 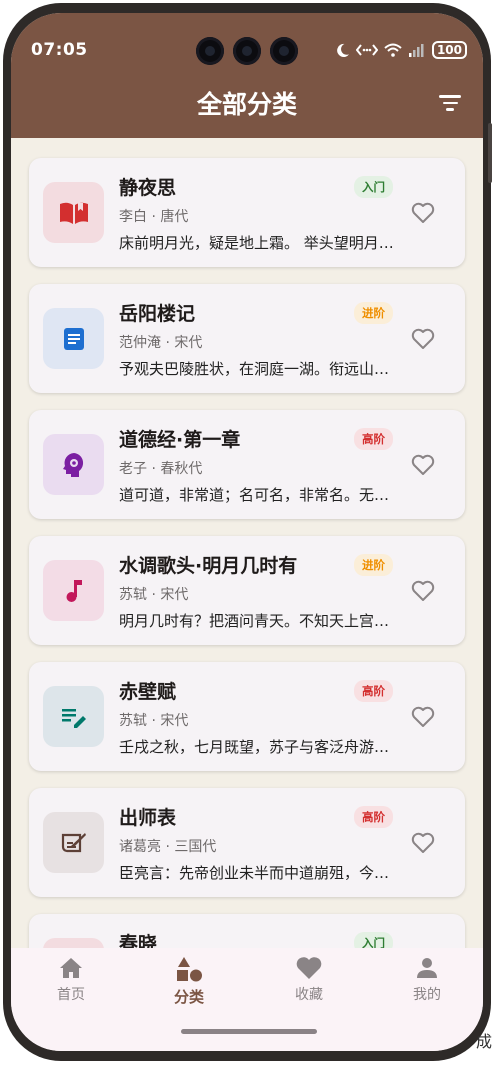 I want to click on poem-card: 岳阳楼记 范仲淹 · 宋代 予观夫巴陵胜状，在洞庭一湖。衔远山，吞长江。 进阶, so click(x=247, y=338).